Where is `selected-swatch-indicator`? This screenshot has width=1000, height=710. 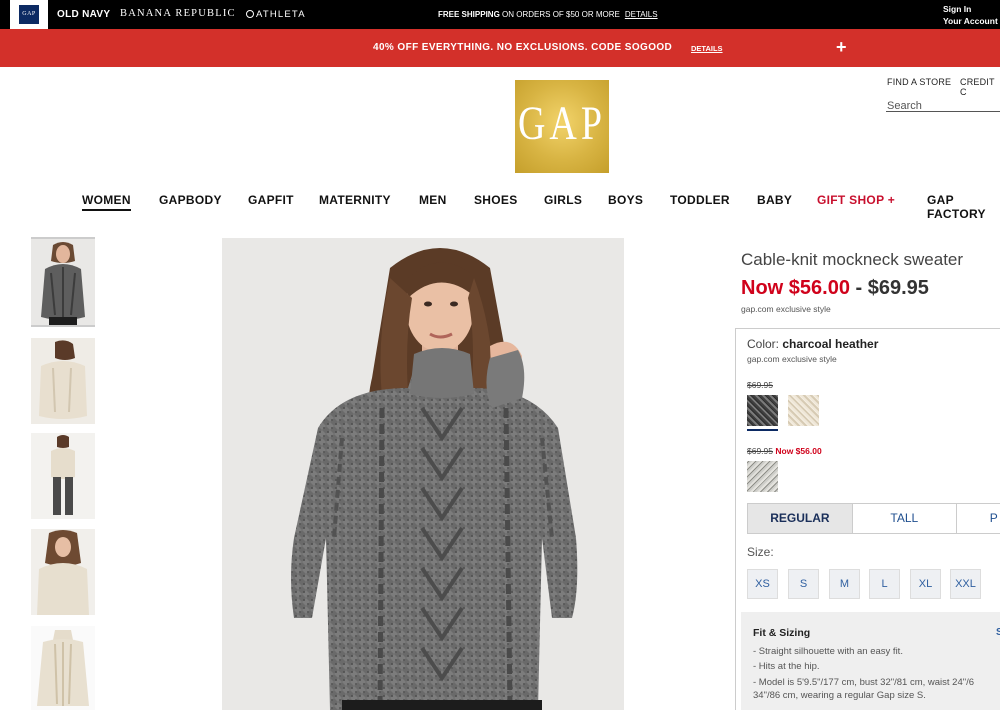
selected-swatch-indicator is located at coordinates (762, 430).